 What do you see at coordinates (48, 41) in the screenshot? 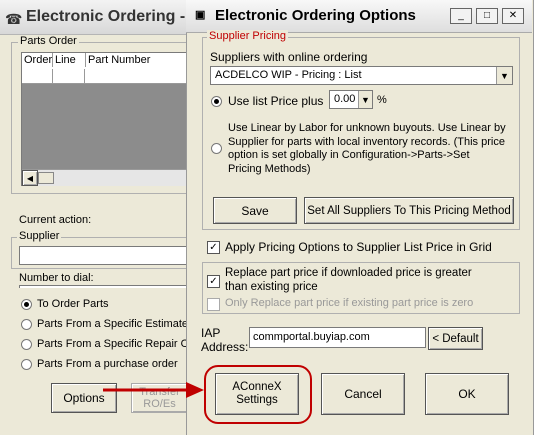
I see `parts-order-label: Parts Order` at bounding box center [48, 41].